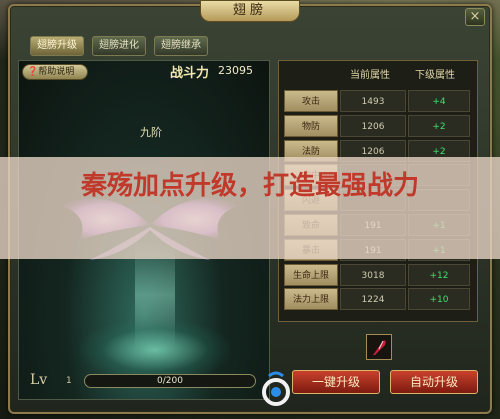  What do you see at coordinates (434, 382) in the screenshot?
I see `auto-upgrade-button: 自动升级` at bounding box center [434, 382].